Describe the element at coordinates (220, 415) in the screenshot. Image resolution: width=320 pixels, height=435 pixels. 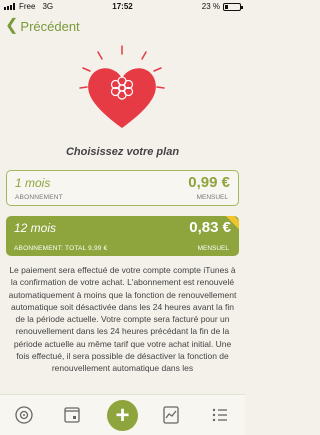
I see `tab-menu-icon` at that location.